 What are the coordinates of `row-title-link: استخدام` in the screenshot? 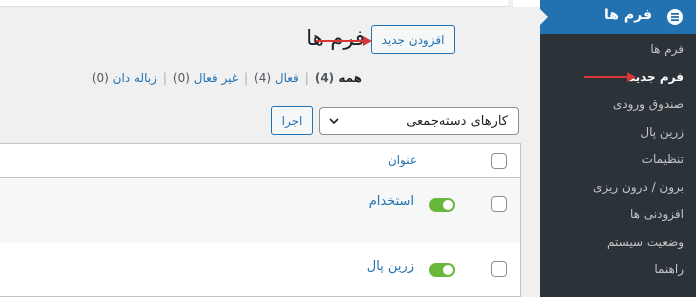 It's located at (391, 201).